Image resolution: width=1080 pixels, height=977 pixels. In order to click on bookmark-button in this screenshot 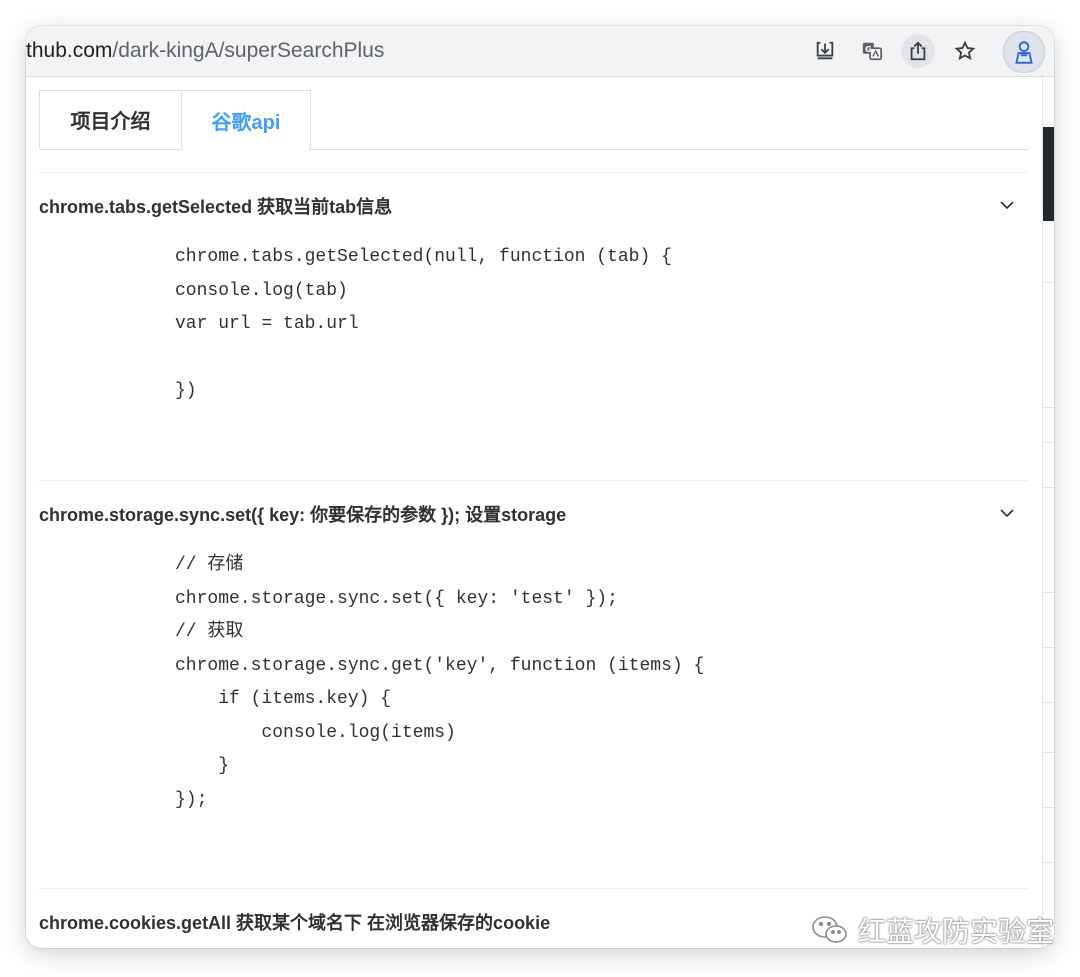, I will do `click(965, 51)`.